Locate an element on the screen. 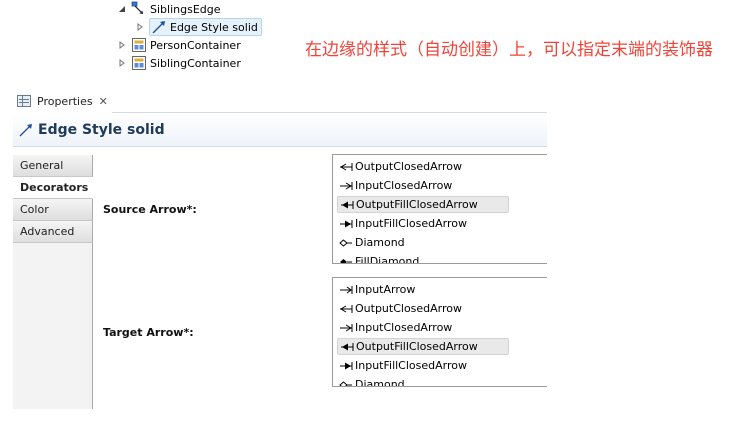 The width and height of the screenshot is (741, 422). tab-decorators: Decorators is located at coordinates (53, 188).